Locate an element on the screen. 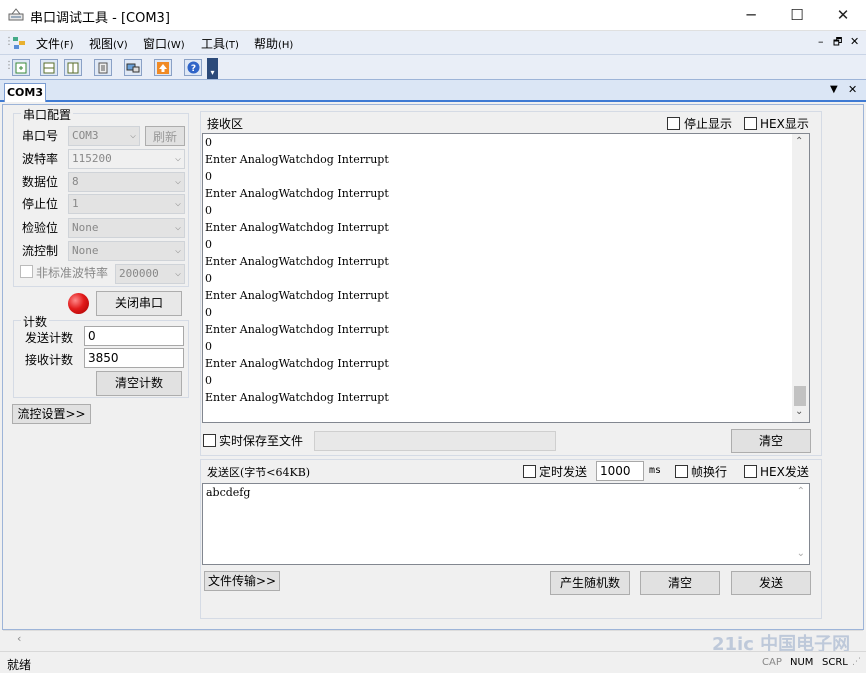 This screenshot has width=866, height=673. nonstandard-baud-label: 非标准波特率 is located at coordinates (72, 273).